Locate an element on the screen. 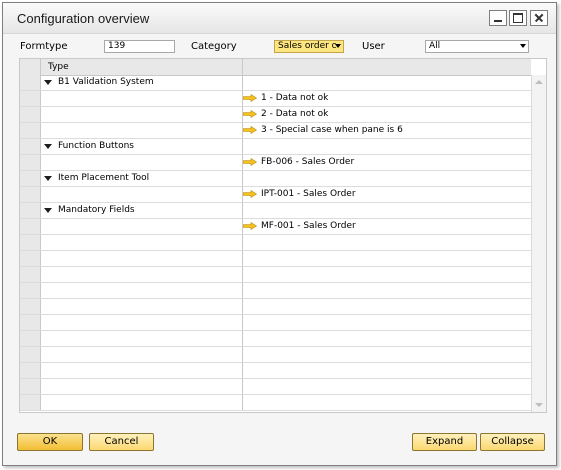 The height and width of the screenshot is (470, 561). item-row: FB-006 - Sales Order is located at coordinates (275, 163).